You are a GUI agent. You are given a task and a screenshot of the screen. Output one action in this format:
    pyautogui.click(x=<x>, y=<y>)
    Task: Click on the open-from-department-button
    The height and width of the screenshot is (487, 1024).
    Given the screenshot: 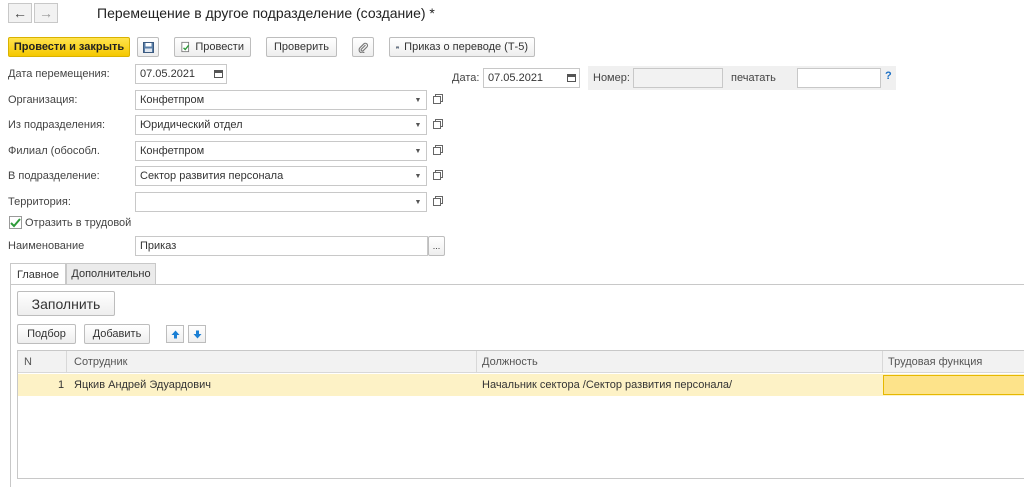 What is the action you would take?
    pyautogui.click(x=437, y=125)
    